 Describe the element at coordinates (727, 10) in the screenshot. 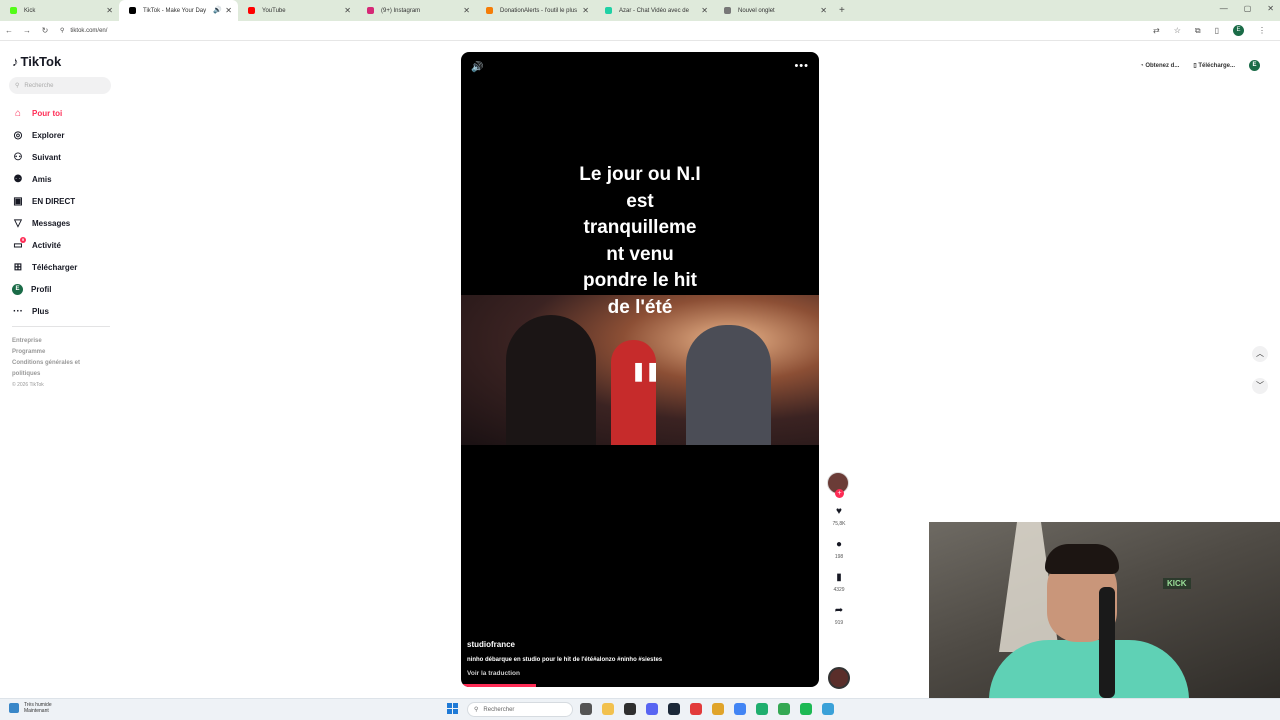

I see `chrome-favicon-icon` at that location.